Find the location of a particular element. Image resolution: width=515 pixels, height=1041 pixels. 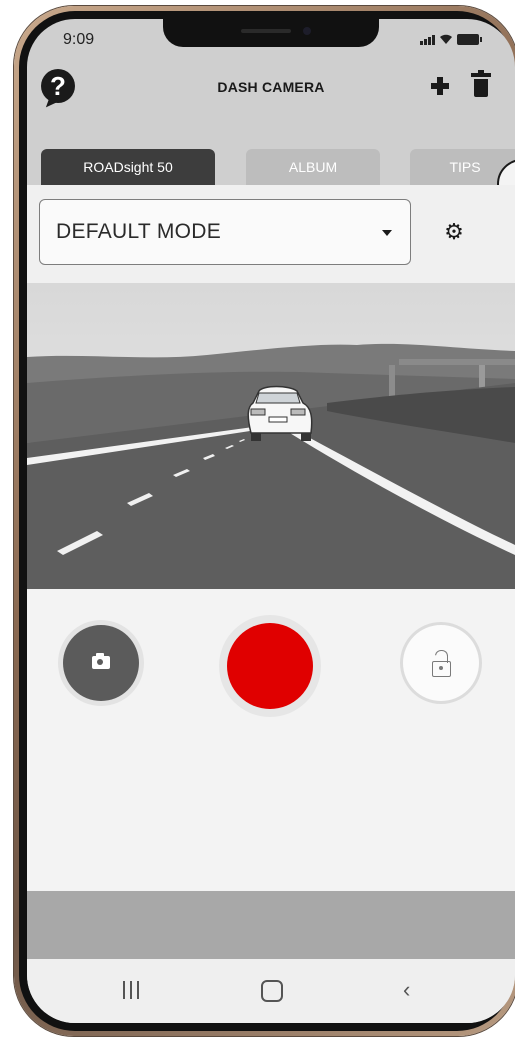

lock-button is located at coordinates (441, 663).